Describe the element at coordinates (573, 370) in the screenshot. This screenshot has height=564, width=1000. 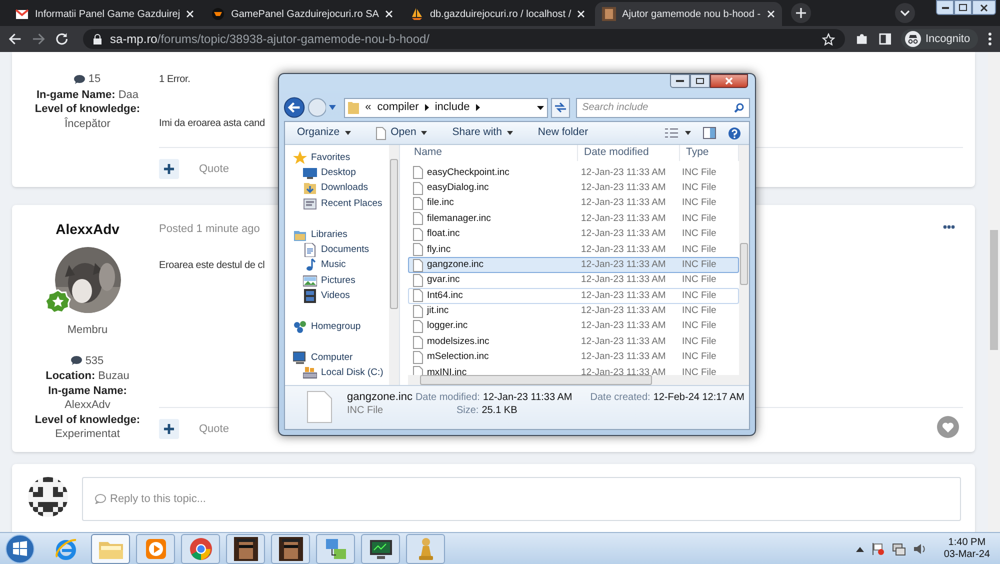
I see `file-row: mxINI.inc 12-Jan-23 11:33 AM INC File` at that location.